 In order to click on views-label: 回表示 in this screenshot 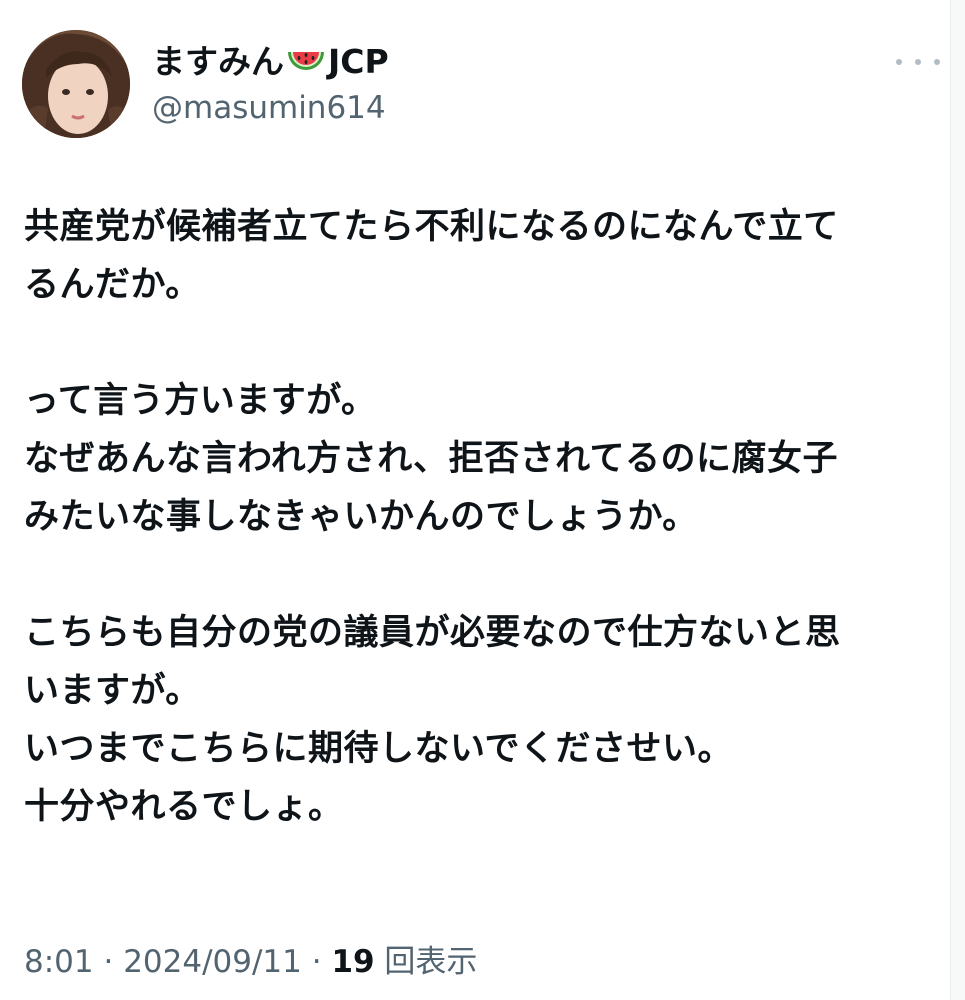, I will do `click(426, 962)`.